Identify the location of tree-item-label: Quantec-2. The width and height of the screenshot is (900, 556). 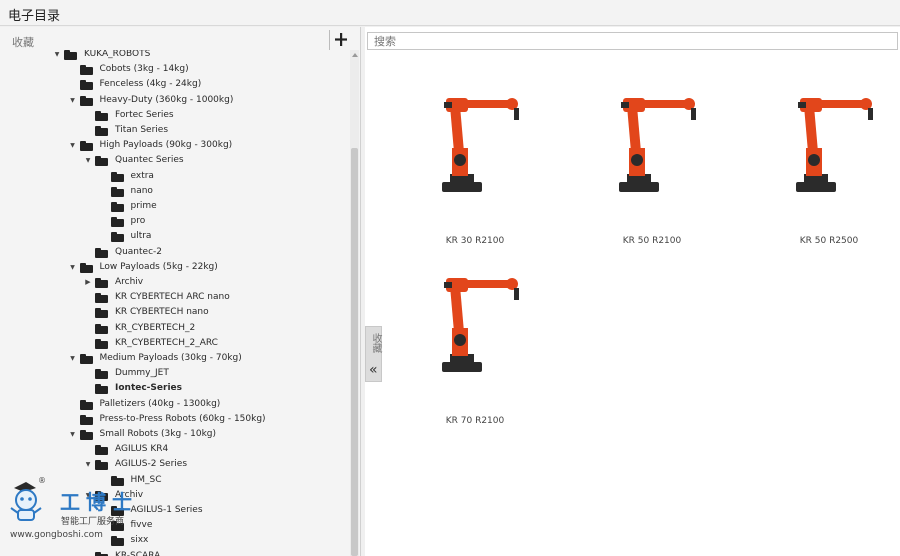
(138, 251).